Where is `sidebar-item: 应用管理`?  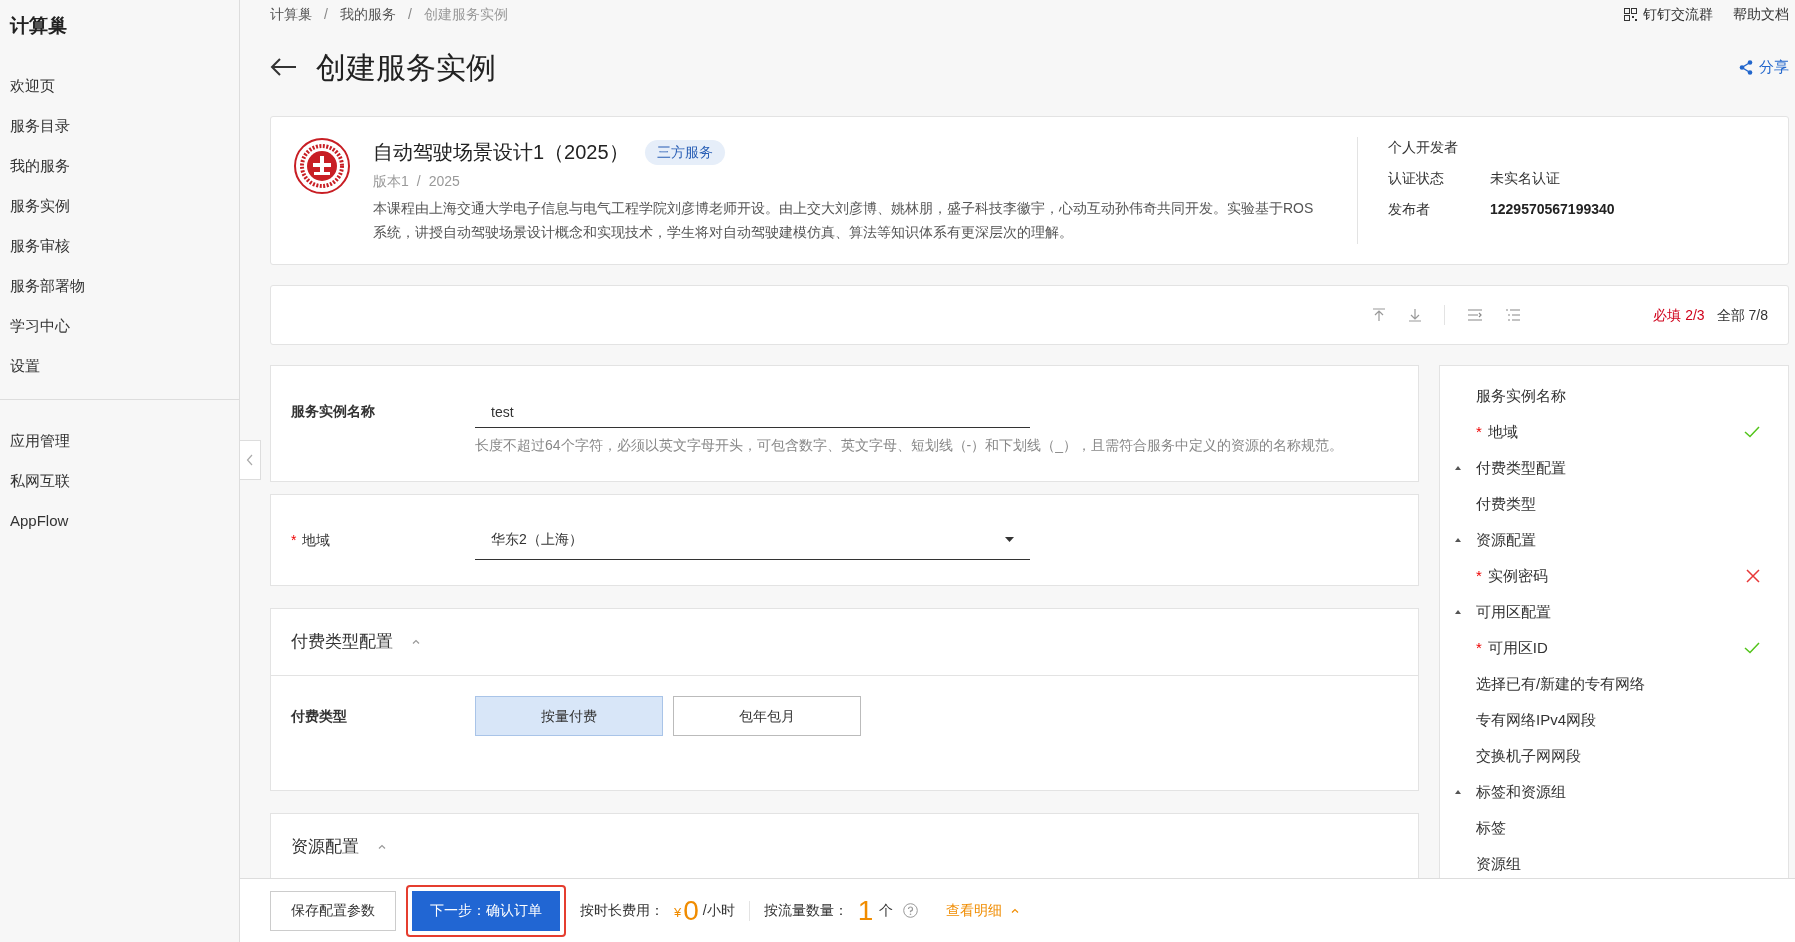 sidebar-item: 应用管理 is located at coordinates (119, 441).